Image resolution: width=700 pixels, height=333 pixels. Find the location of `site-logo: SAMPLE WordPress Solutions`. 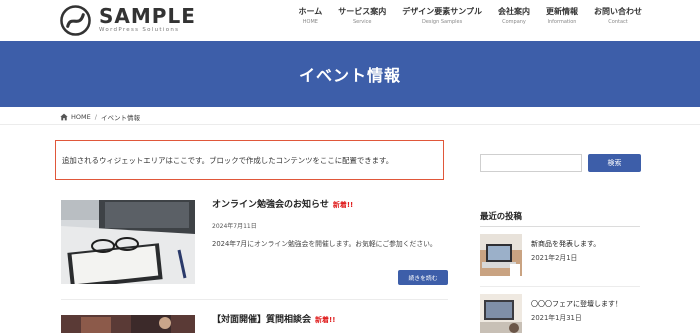

site-logo: SAMPLE WordPress Solutions is located at coordinates (128, 20).